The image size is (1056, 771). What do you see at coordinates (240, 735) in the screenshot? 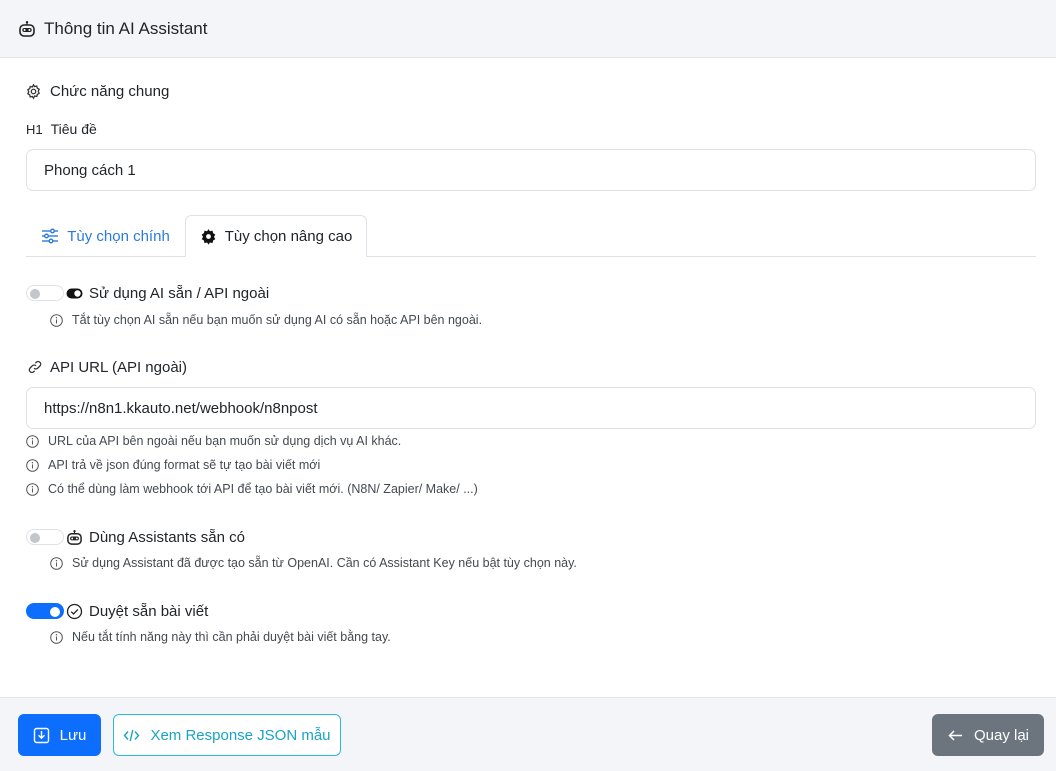
I see `view-json-button-label: Xem Response JSON mẫu` at bounding box center [240, 735].